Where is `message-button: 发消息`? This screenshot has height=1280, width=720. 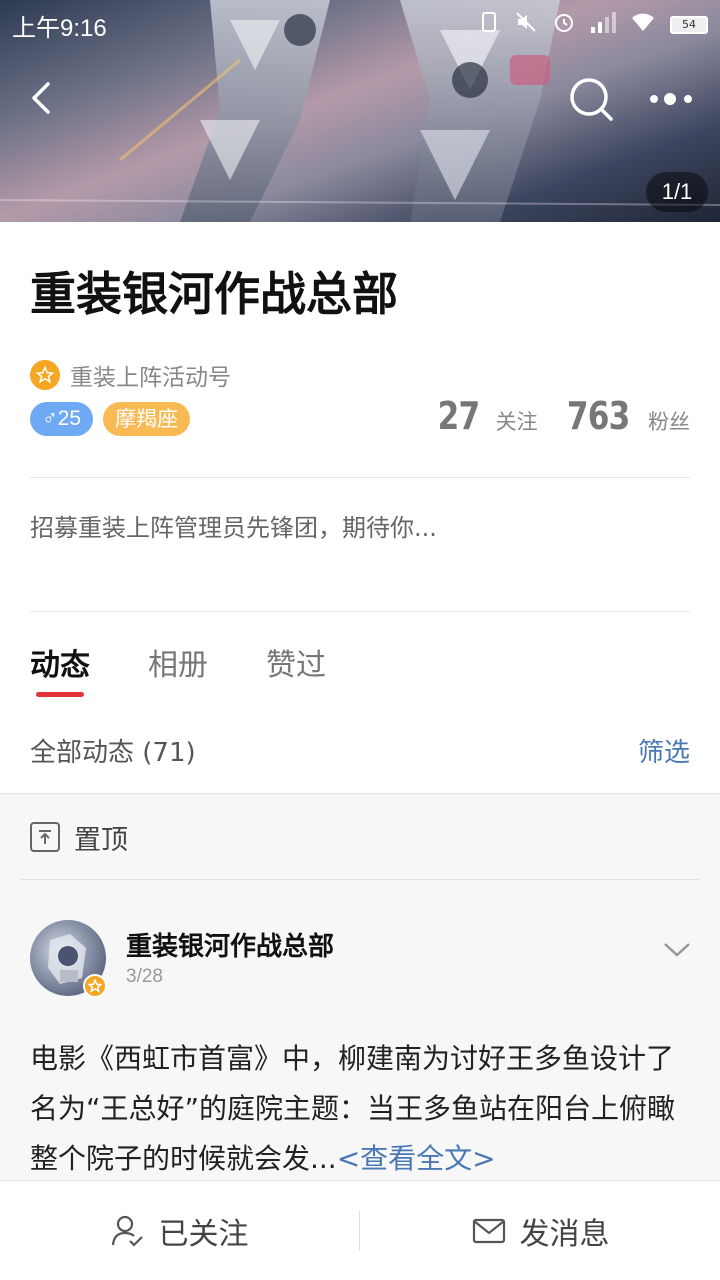
message-button: 发消息 is located at coordinates (540, 1230).